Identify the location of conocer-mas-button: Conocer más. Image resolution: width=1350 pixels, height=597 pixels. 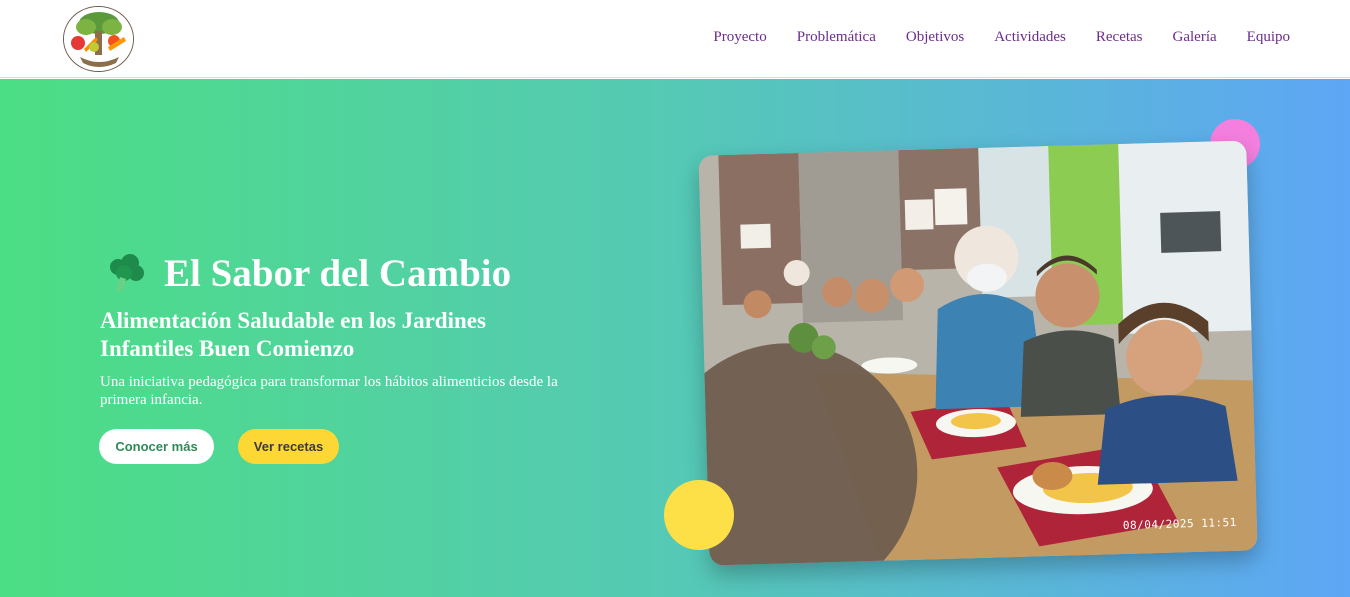
(156, 446).